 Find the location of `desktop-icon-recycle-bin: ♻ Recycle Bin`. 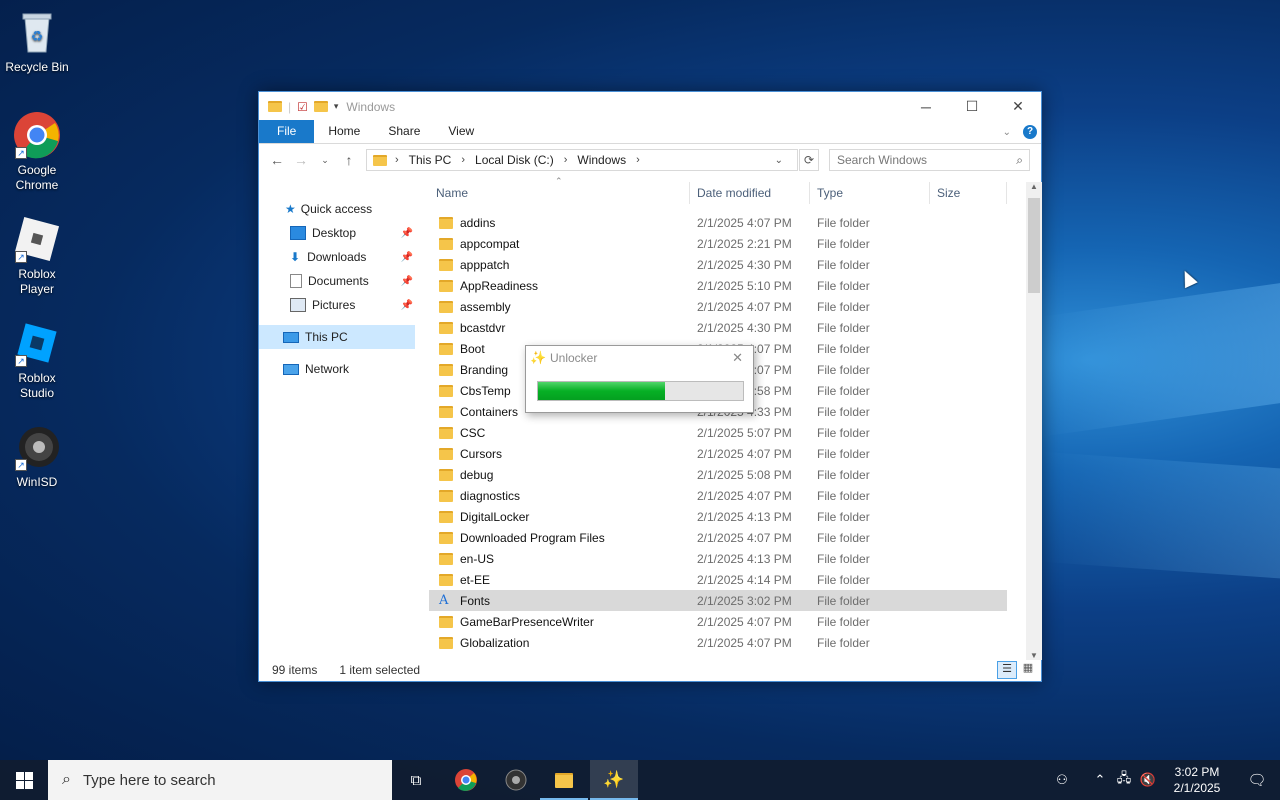

desktop-icon-recycle-bin: ♻ Recycle Bin is located at coordinates (37, 41).